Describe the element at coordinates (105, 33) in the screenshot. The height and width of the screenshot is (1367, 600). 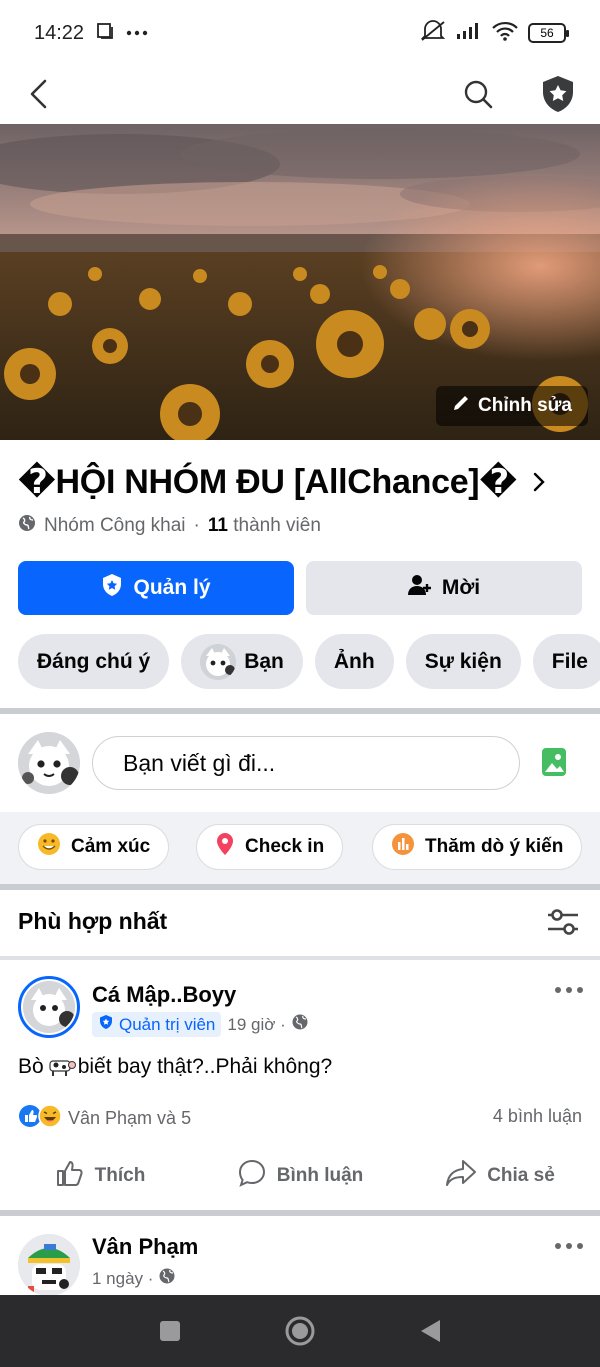
I see `screen-icon` at that location.